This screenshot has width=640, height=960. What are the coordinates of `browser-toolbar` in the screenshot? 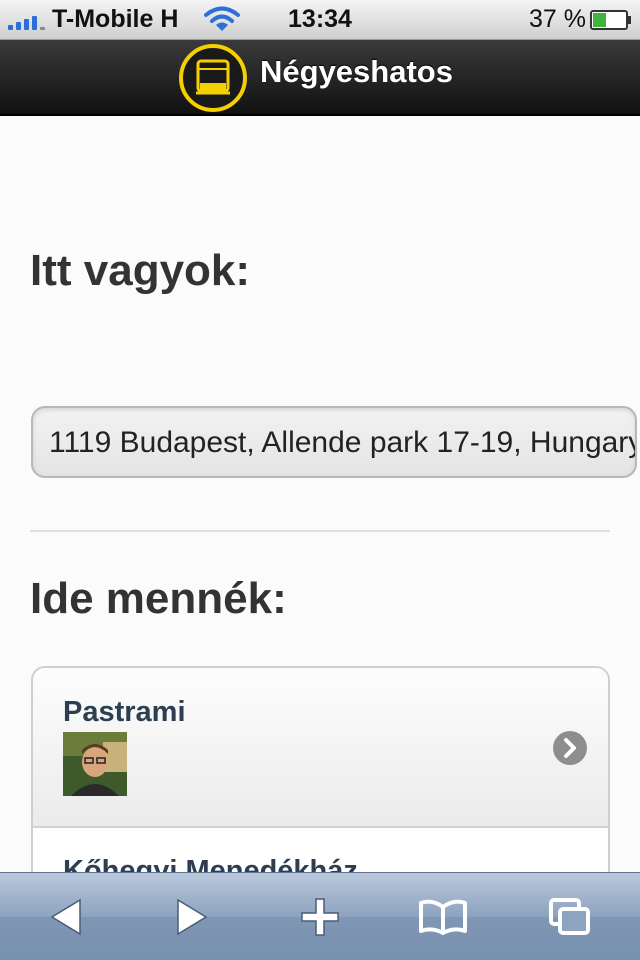 It's located at (320, 916).